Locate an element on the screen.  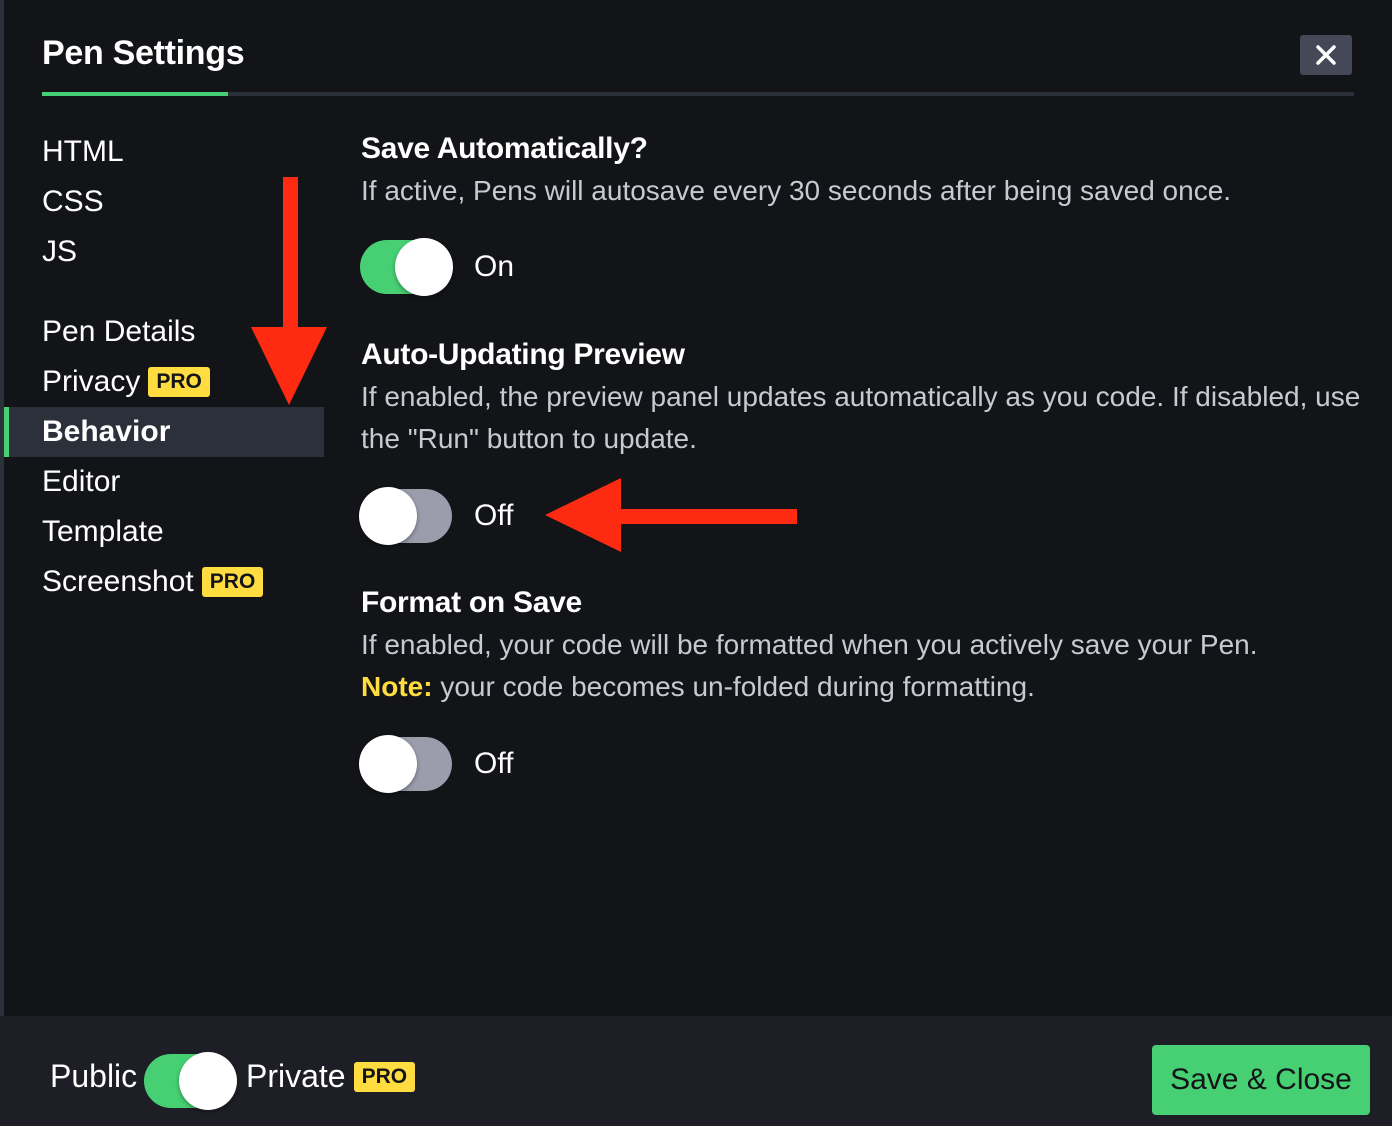
auto-preview-toggle is located at coordinates (405, 516).